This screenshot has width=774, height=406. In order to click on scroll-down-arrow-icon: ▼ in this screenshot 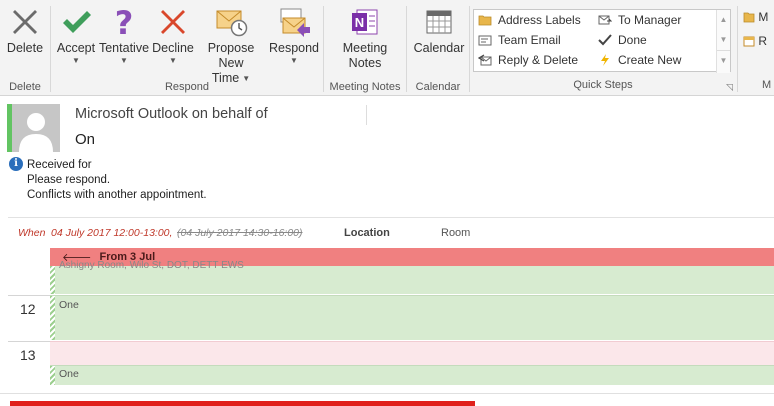, I will do `click(723, 40)`.